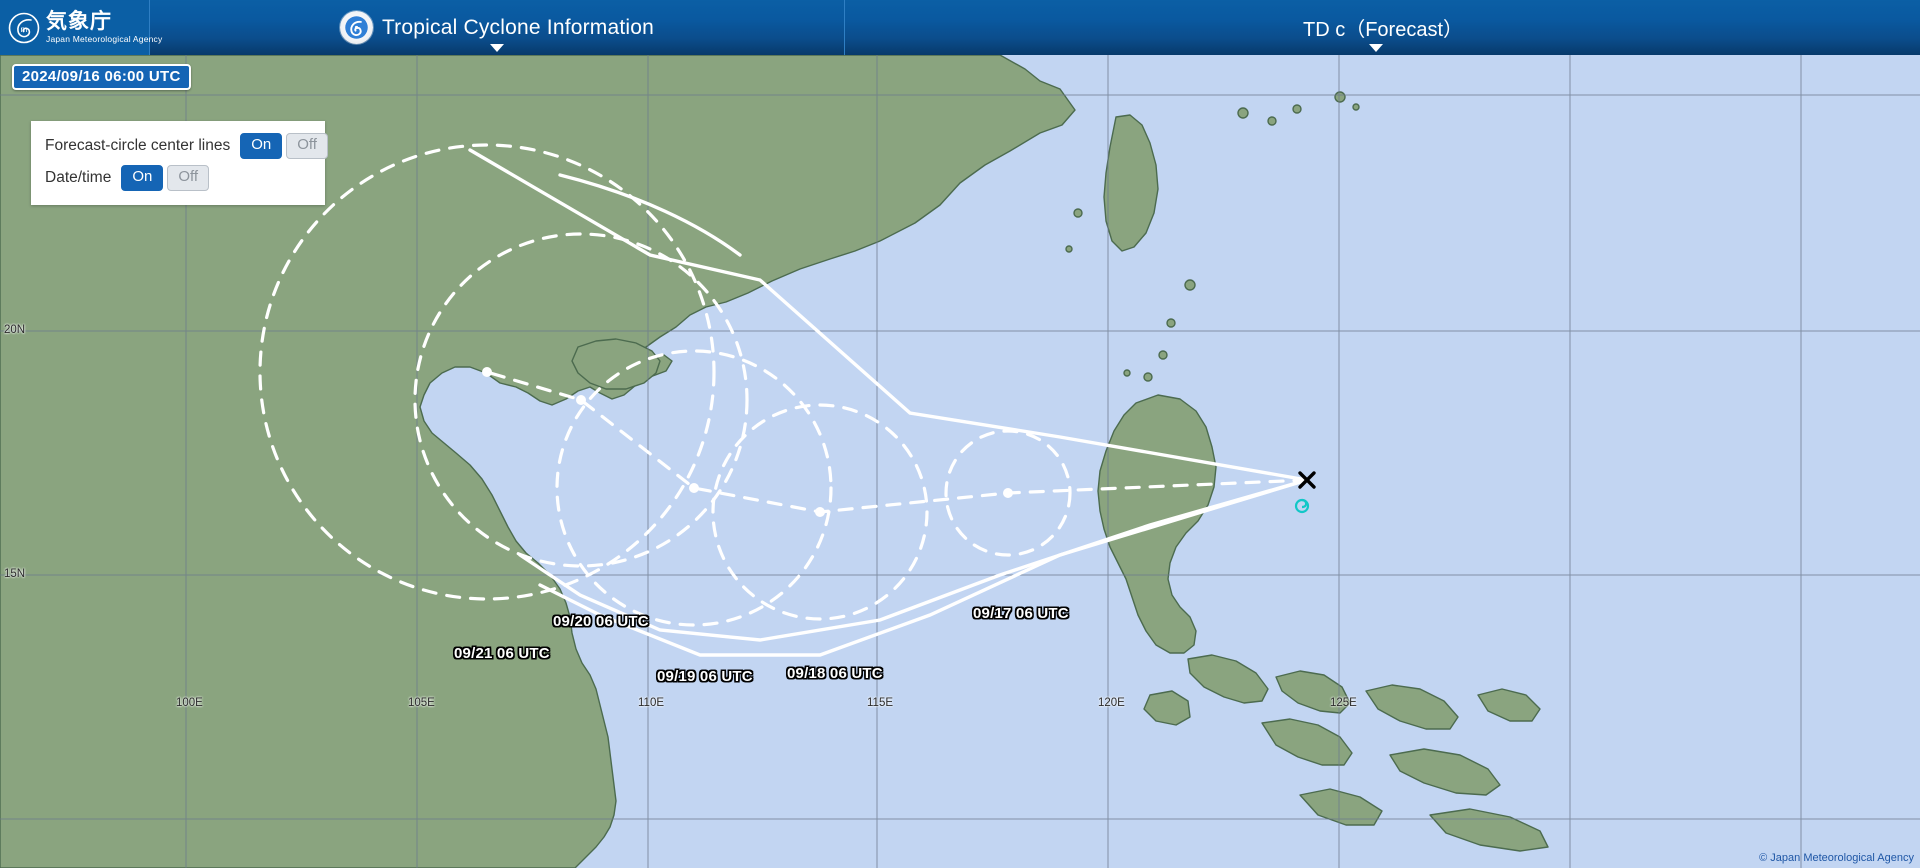 This screenshot has width=1920, height=868. What do you see at coordinates (142, 177) in the screenshot?
I see `datetime-on-button: On` at bounding box center [142, 177].